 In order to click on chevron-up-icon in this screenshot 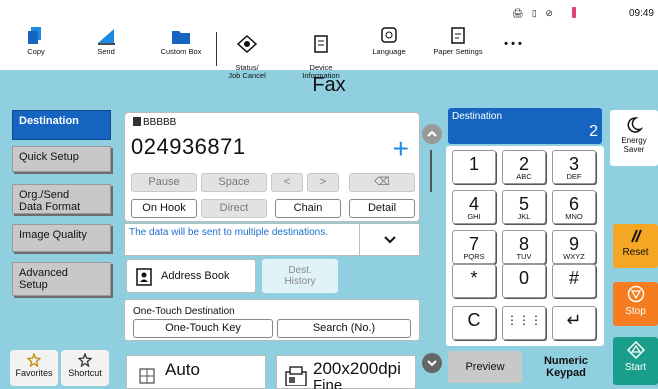, I will do `click(432, 133)`.